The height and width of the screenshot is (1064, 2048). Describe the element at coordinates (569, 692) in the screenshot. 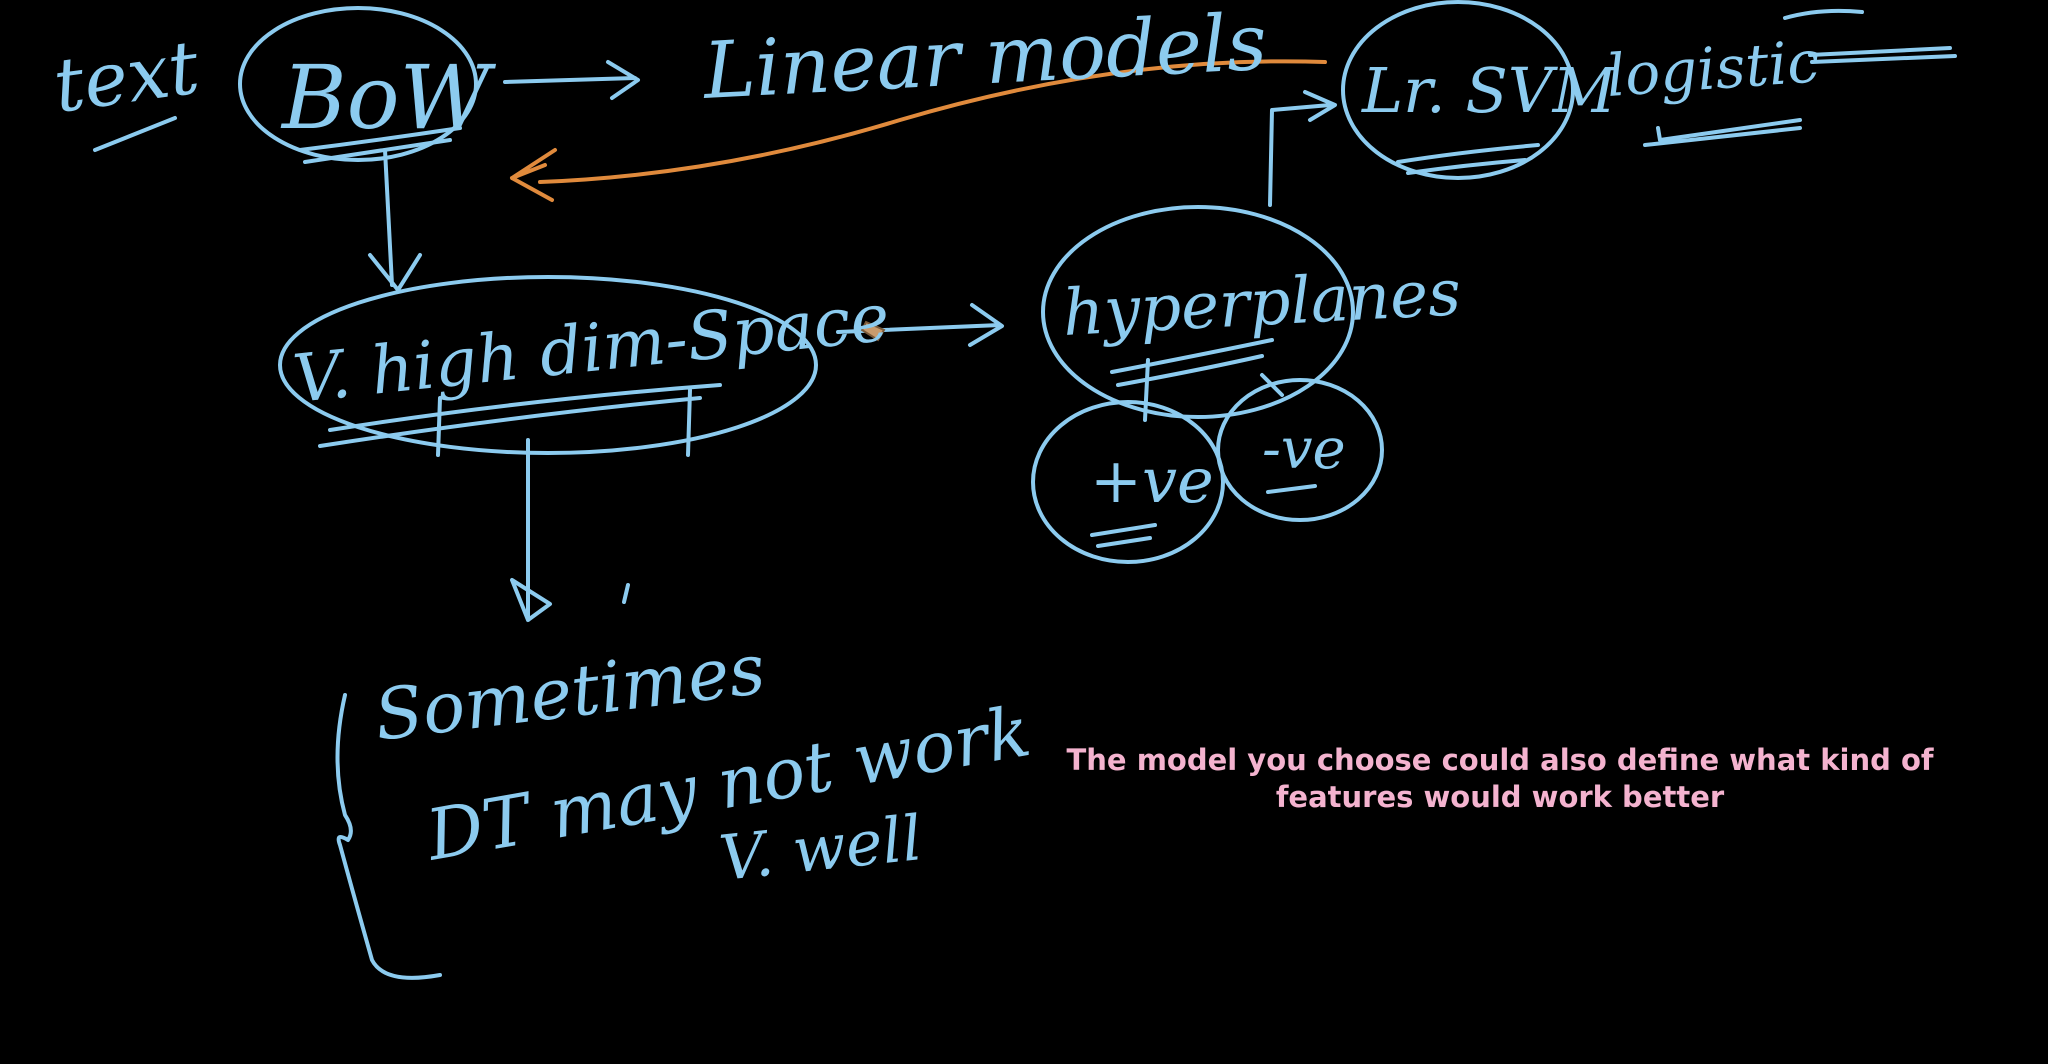

I see `label-sometimes: Sometimes` at that location.